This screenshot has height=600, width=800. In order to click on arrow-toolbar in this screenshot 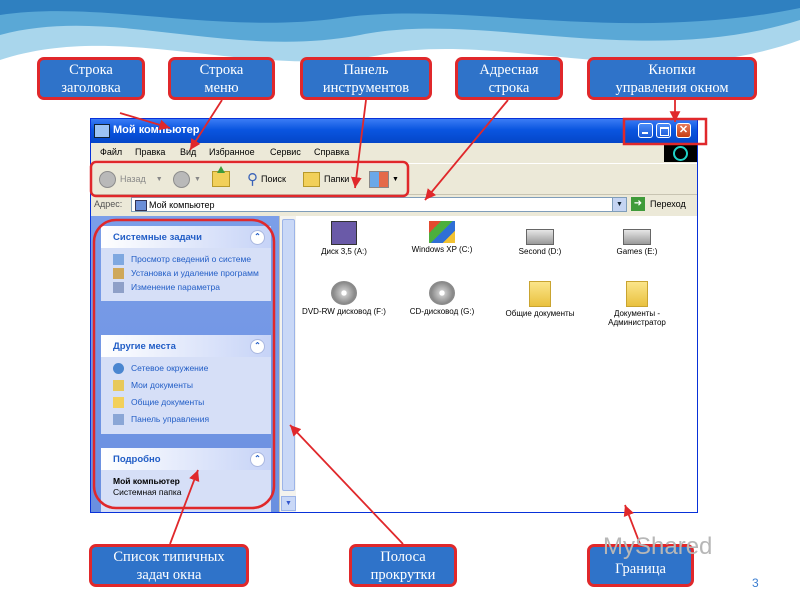, I will do `click(358, 144)`.